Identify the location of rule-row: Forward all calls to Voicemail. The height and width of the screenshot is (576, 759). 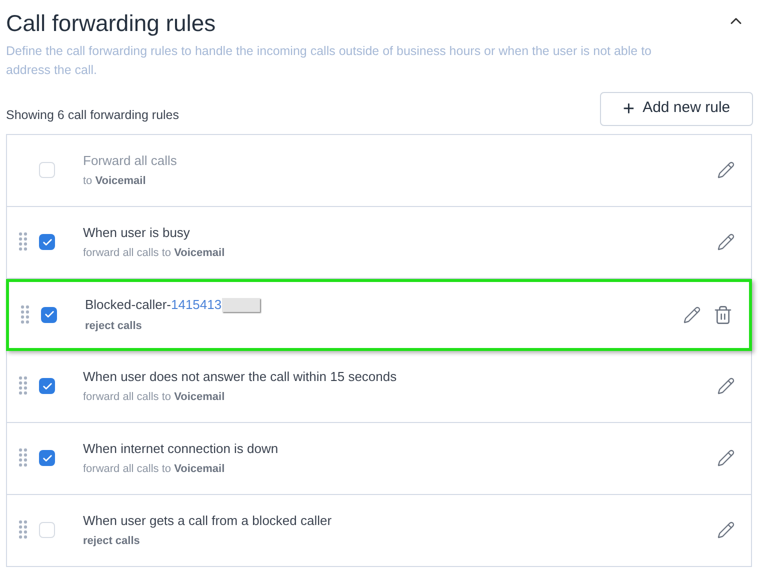
(379, 170).